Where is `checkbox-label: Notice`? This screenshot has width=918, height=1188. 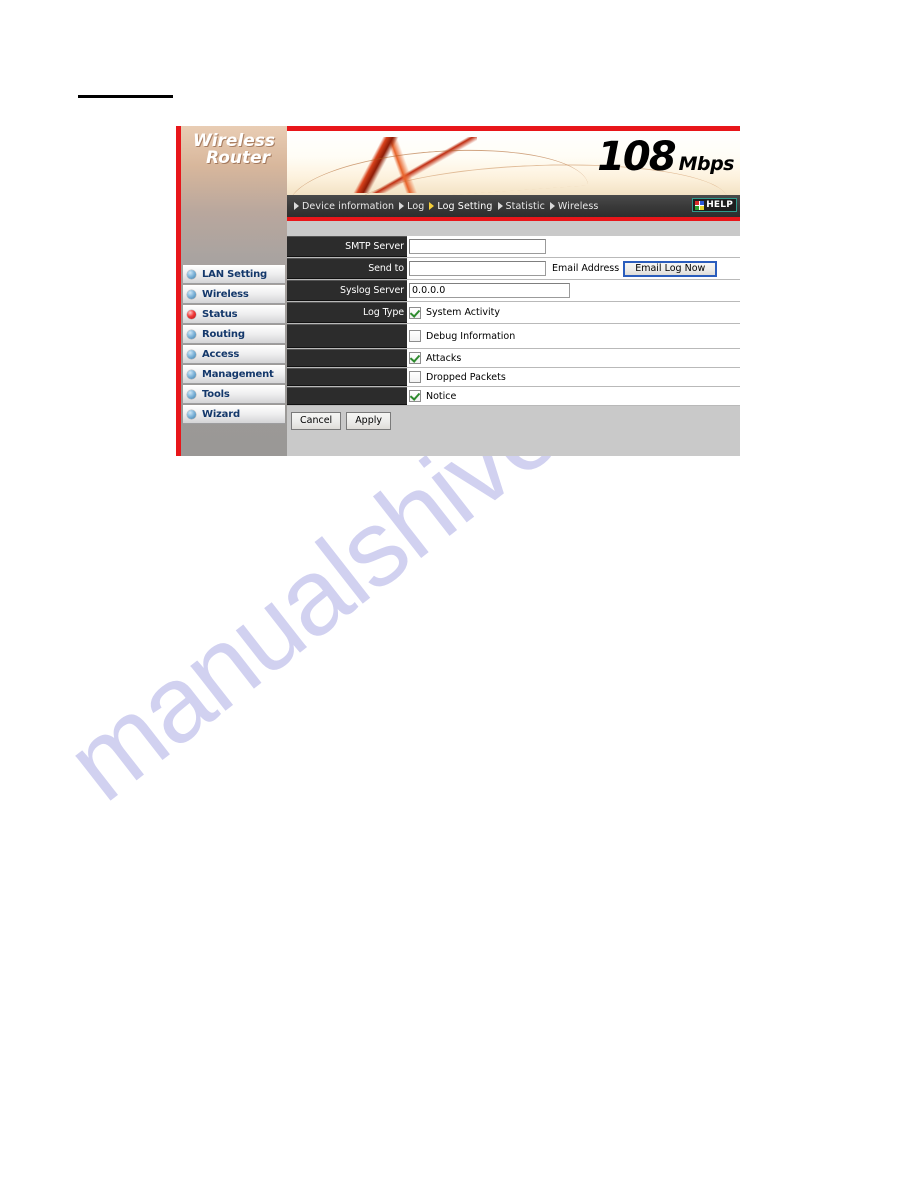 checkbox-label: Notice is located at coordinates (441, 396).